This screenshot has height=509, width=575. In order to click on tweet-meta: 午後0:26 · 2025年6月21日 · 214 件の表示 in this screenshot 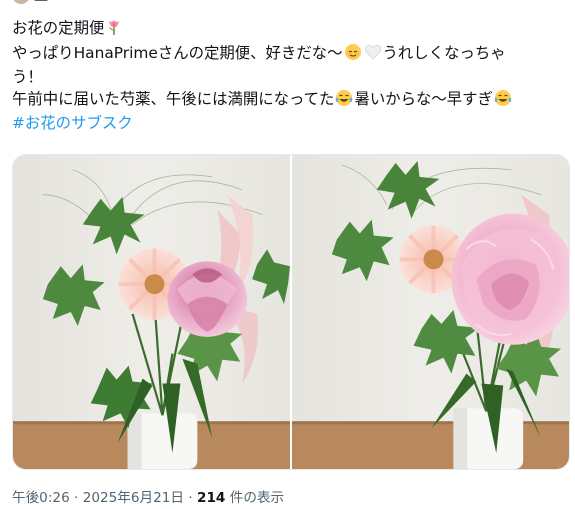, I will do `click(148, 496)`.